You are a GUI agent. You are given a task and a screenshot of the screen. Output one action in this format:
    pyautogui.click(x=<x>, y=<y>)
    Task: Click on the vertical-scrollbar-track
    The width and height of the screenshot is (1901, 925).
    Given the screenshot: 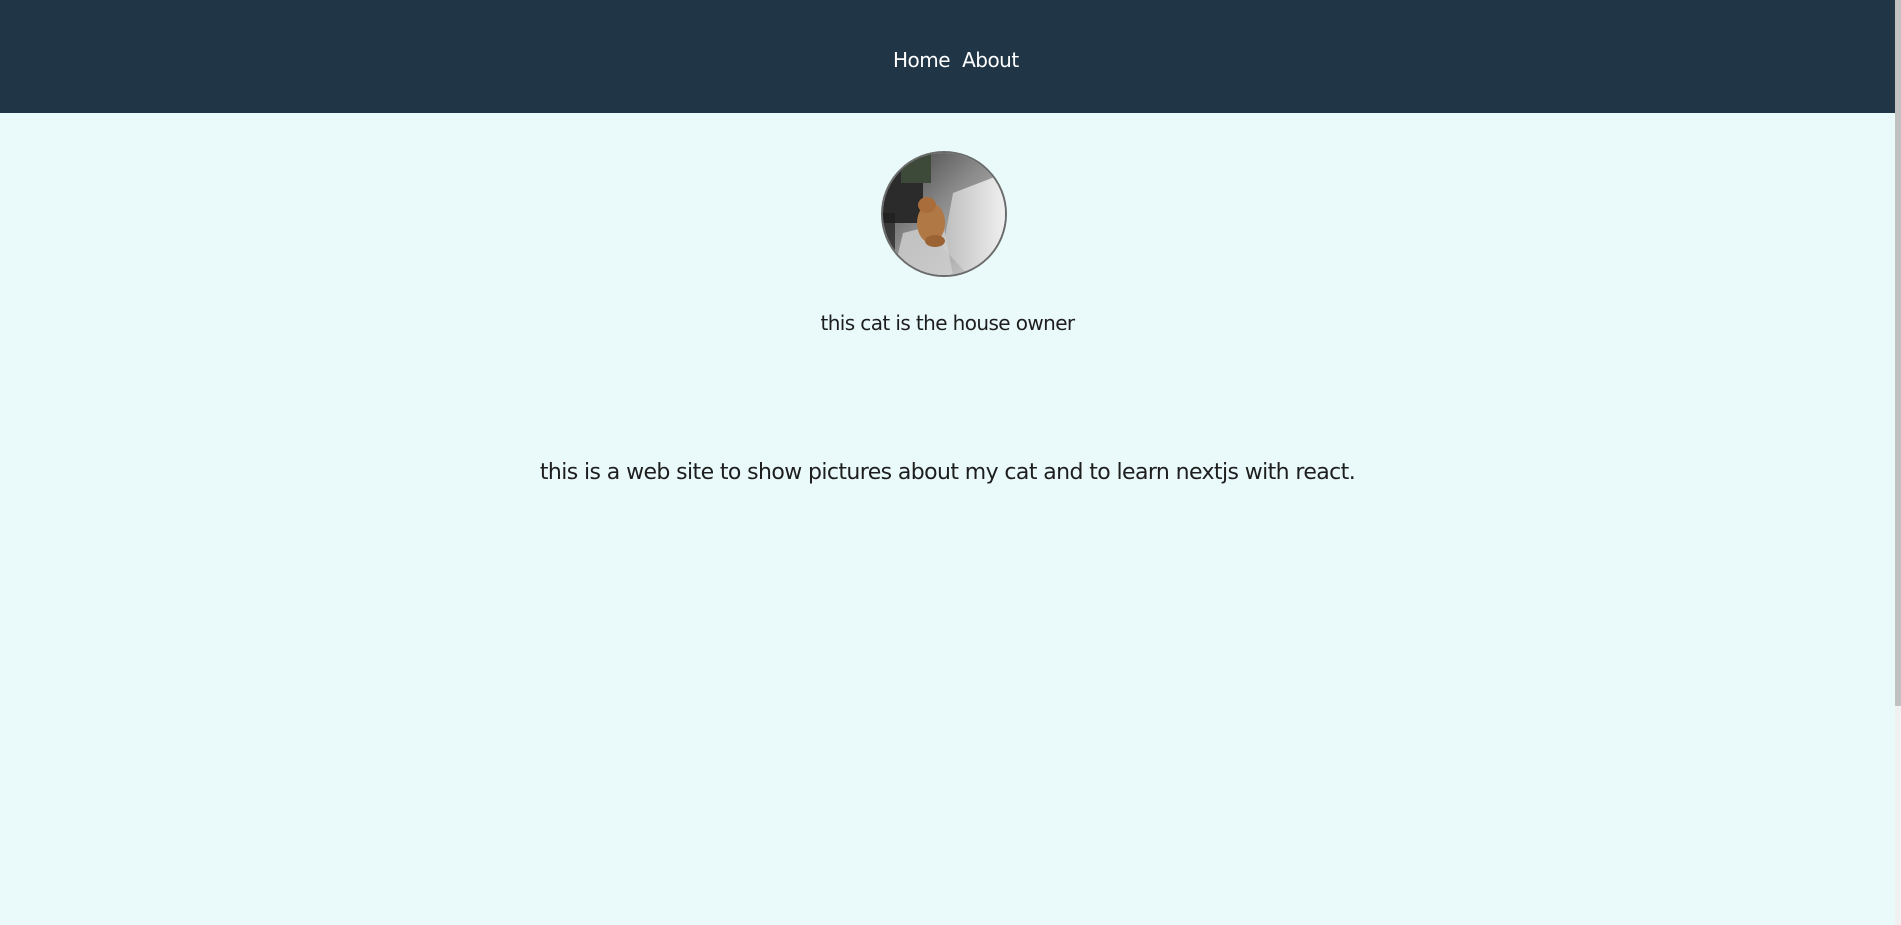 What is the action you would take?
    pyautogui.click(x=1898, y=462)
    